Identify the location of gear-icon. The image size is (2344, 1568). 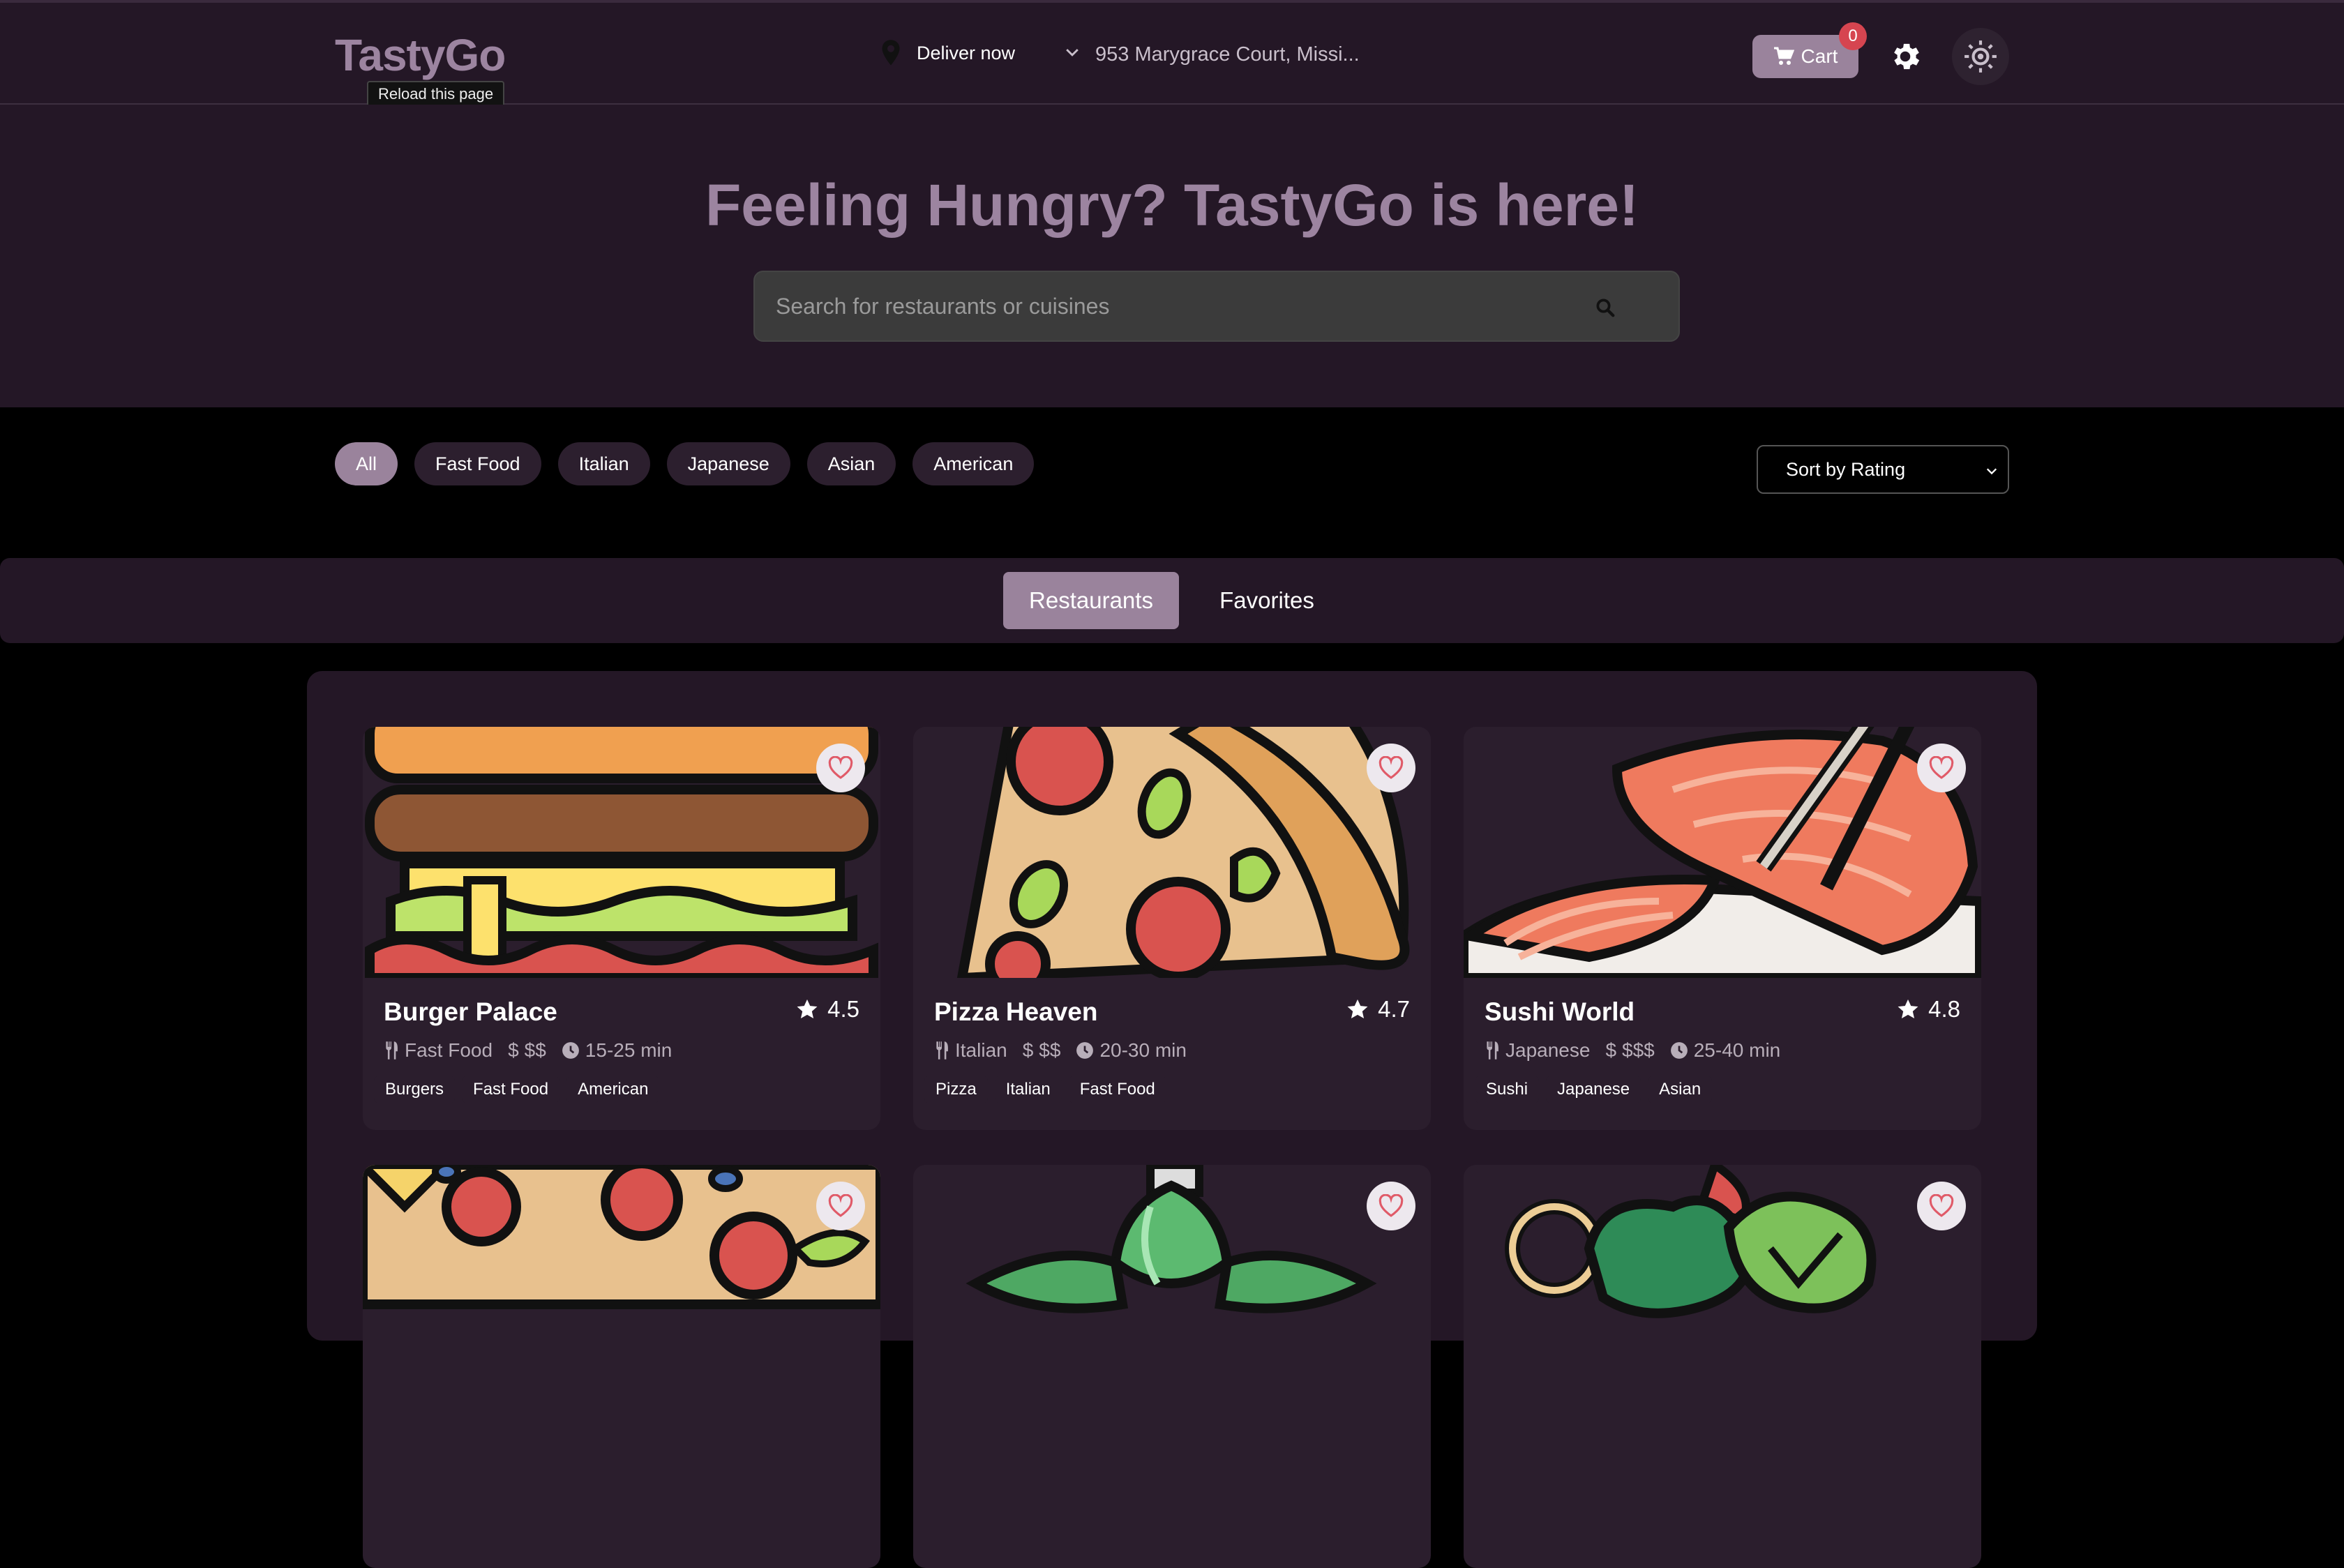
(1905, 56).